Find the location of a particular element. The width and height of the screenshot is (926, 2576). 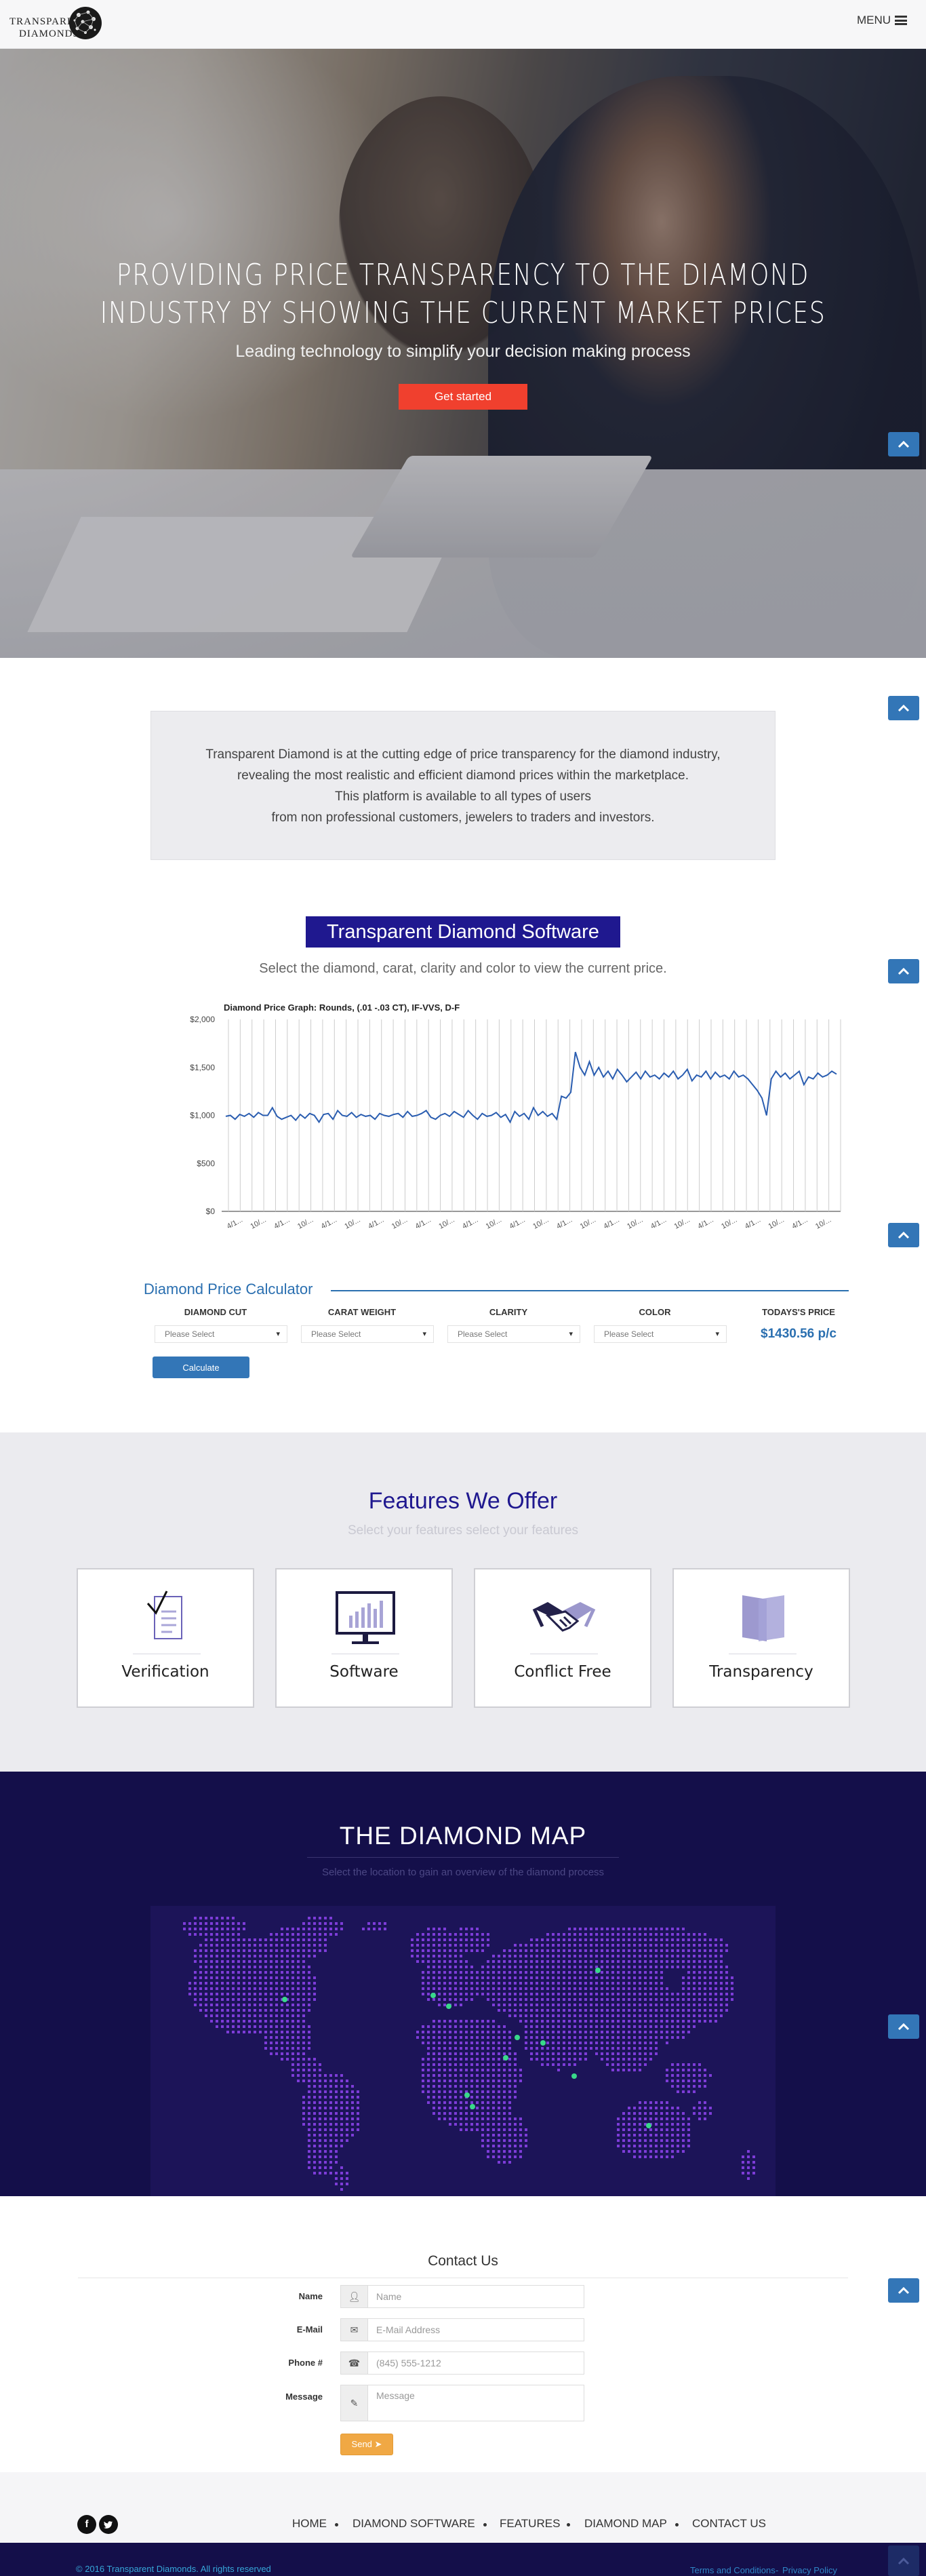

menu-button: MENU is located at coordinates (882, 20).